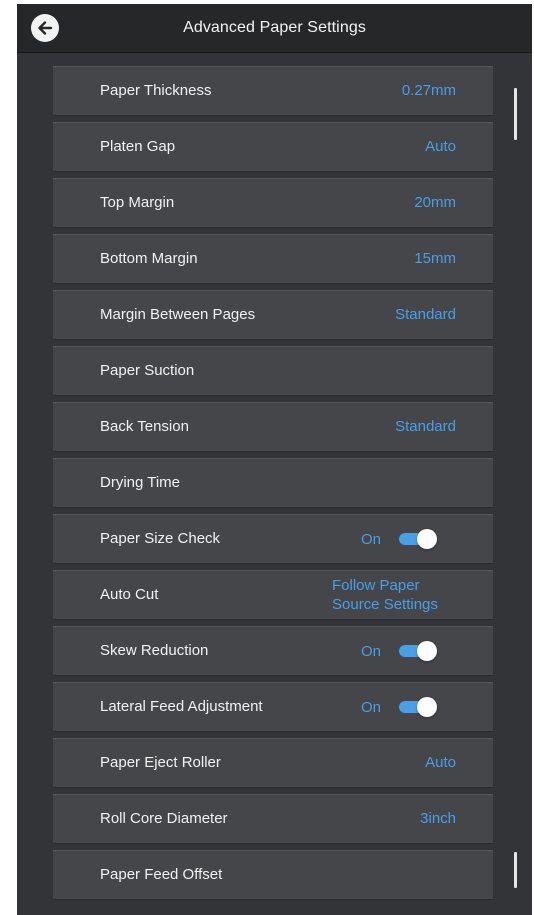  Describe the element at coordinates (144, 426) in the screenshot. I see `setting-label: Back Tension` at that location.